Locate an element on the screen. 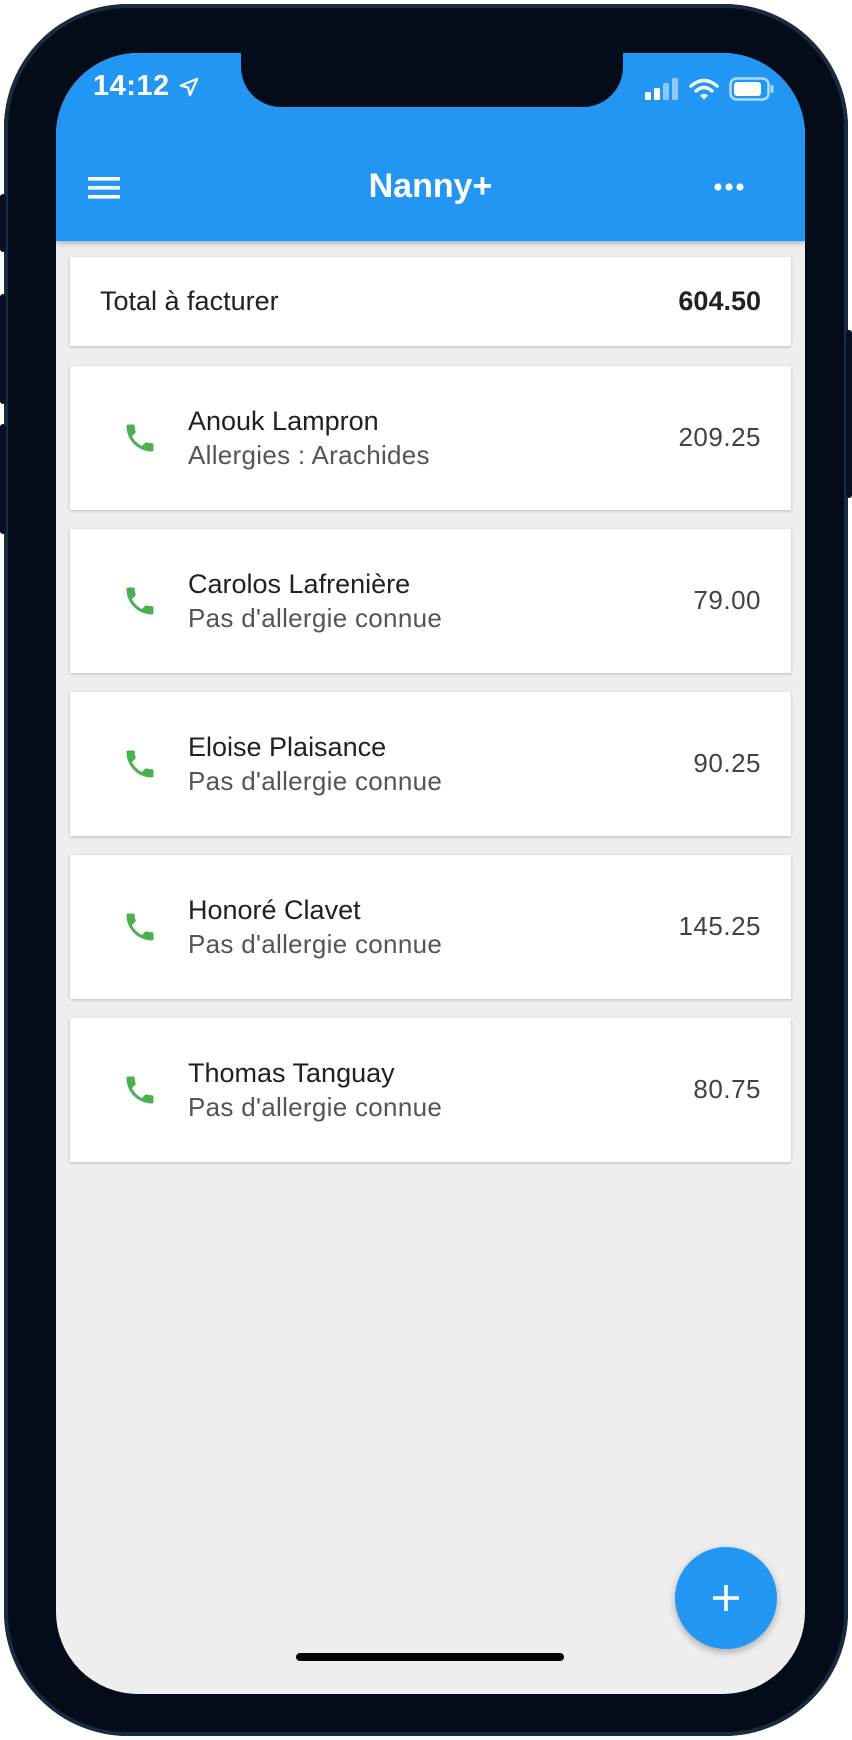  child-name: Honoré Clavet is located at coordinates (274, 910).